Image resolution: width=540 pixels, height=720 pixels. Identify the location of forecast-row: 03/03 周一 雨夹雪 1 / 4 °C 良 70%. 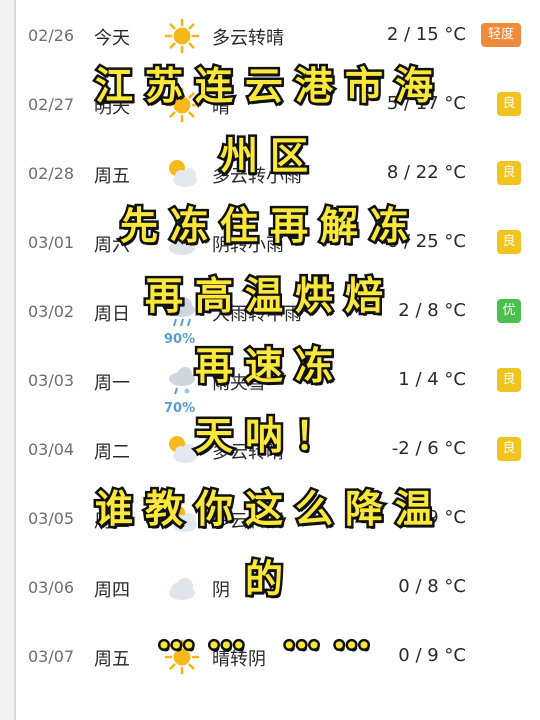
(270, 385).